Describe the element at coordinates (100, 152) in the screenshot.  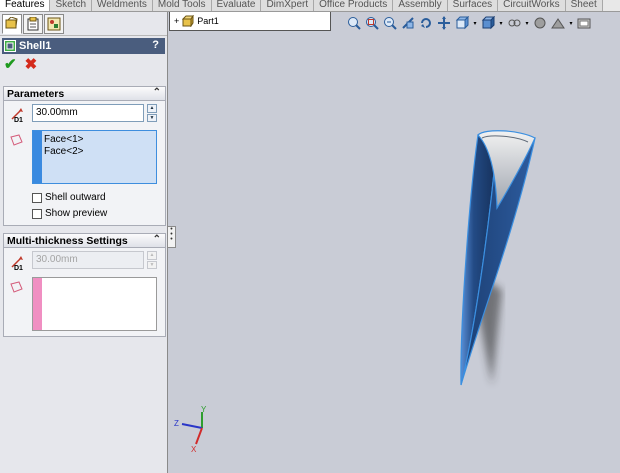
I see `list-item: Face<2>` at that location.